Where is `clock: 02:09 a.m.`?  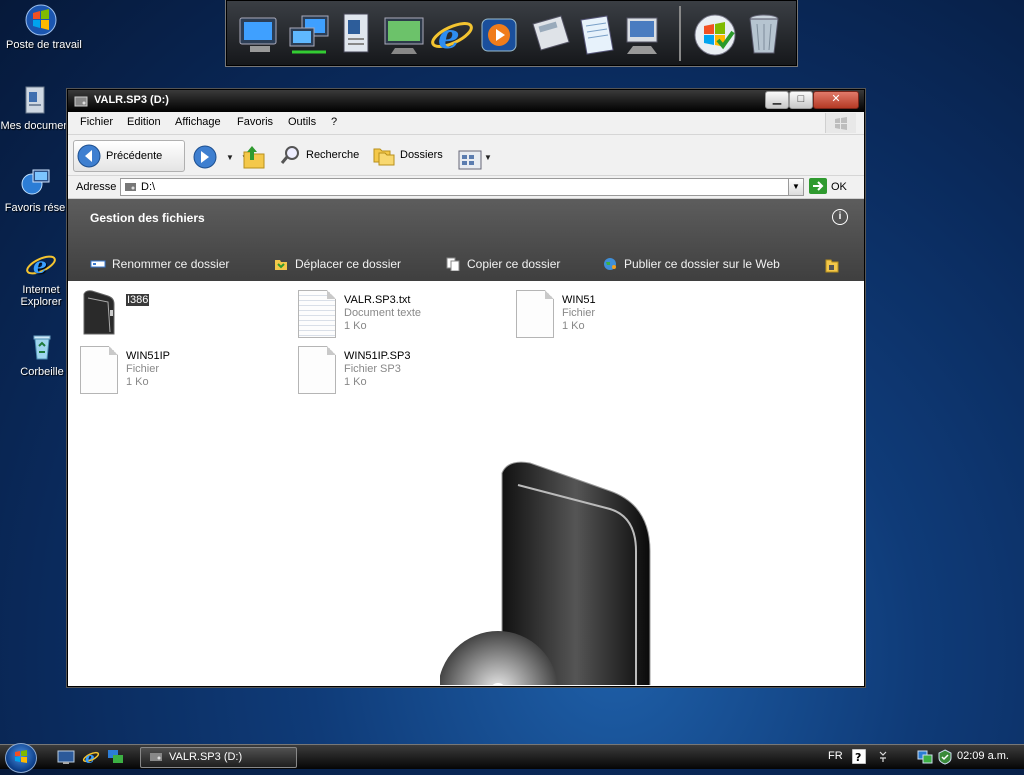
clock: 02:09 a.m. is located at coordinates (983, 756).